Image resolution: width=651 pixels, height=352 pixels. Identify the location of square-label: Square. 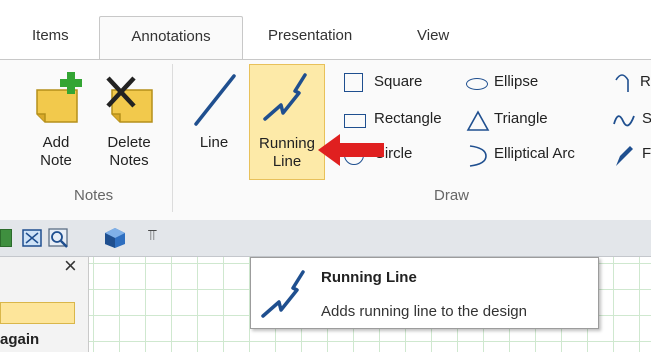
(398, 81).